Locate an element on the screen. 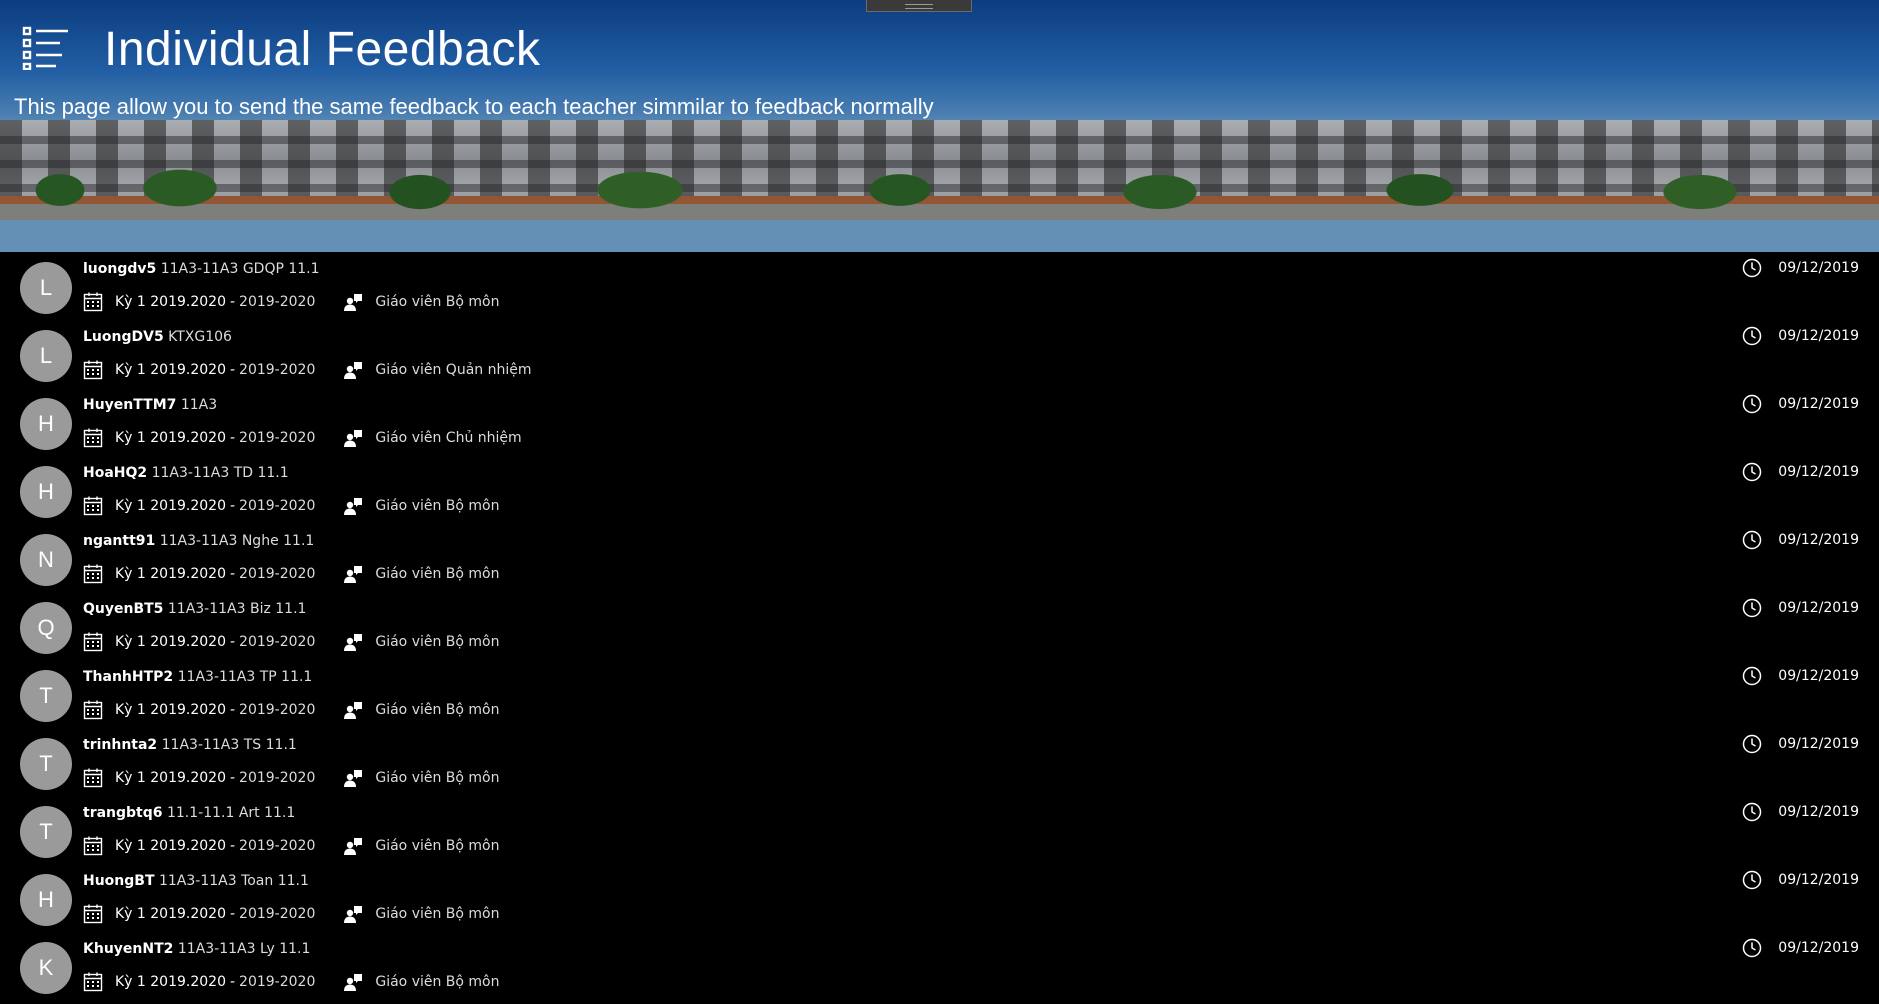  avatar-initial: N is located at coordinates (46, 559).